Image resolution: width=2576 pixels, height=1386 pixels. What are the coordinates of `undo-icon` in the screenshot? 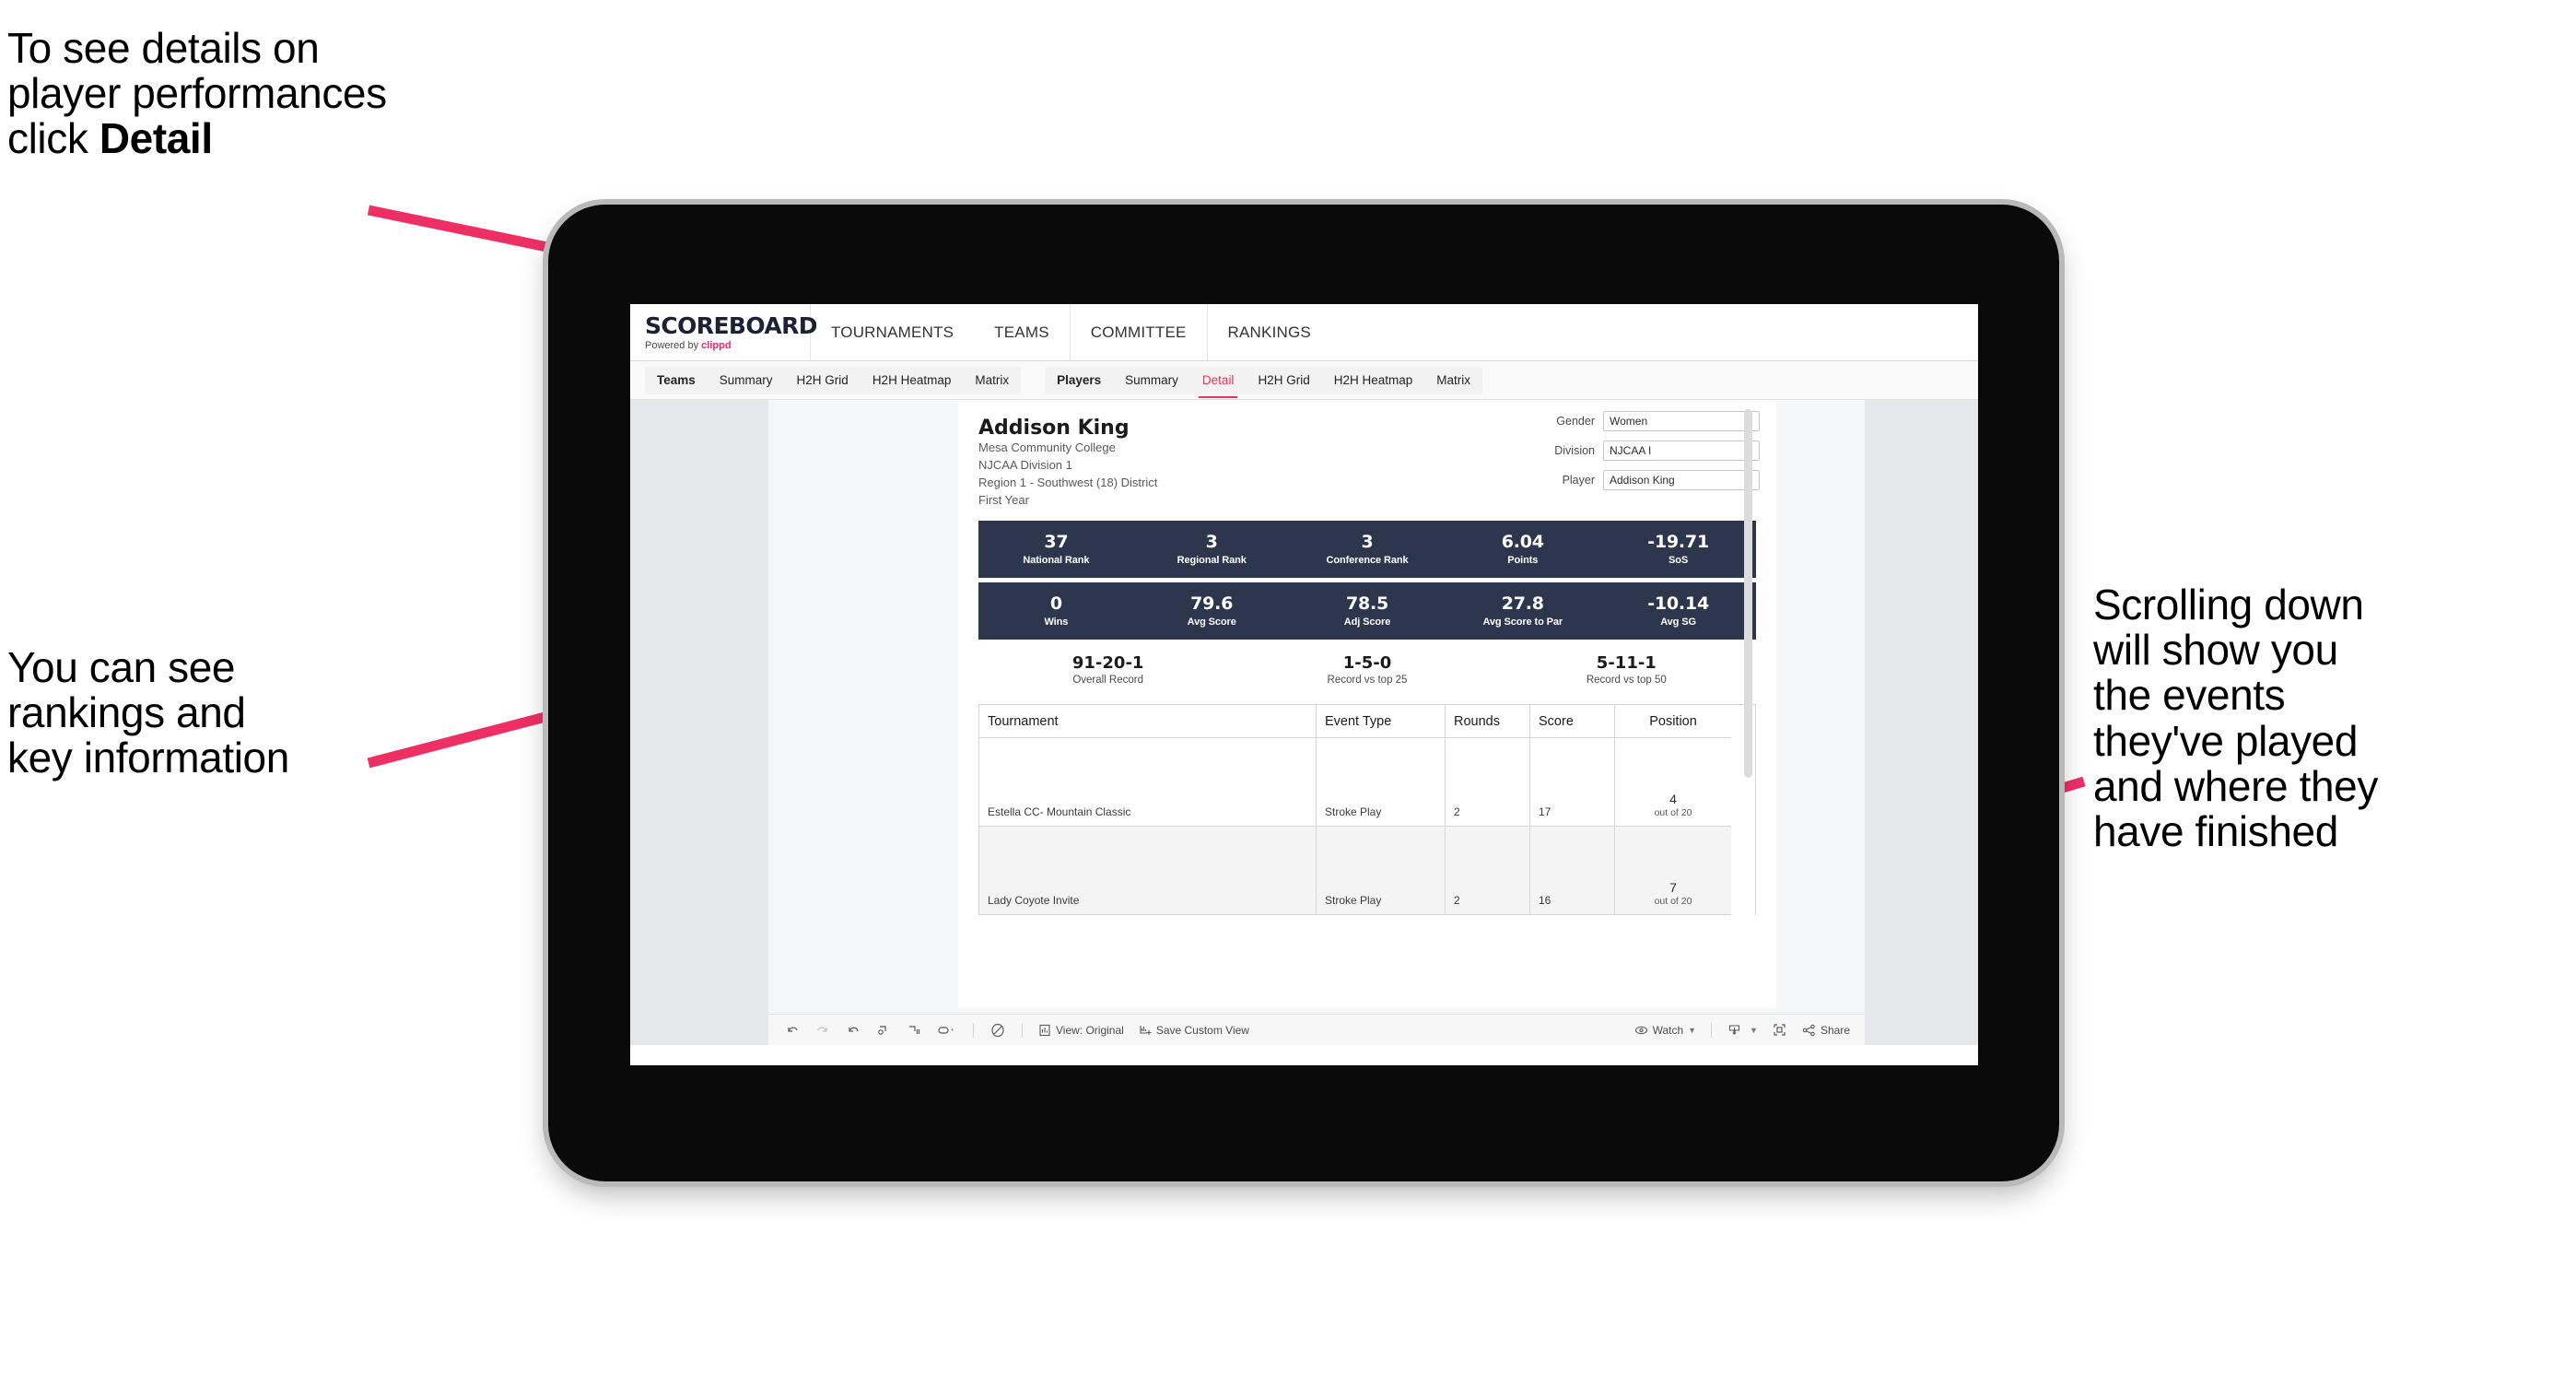 It's located at (792, 1030).